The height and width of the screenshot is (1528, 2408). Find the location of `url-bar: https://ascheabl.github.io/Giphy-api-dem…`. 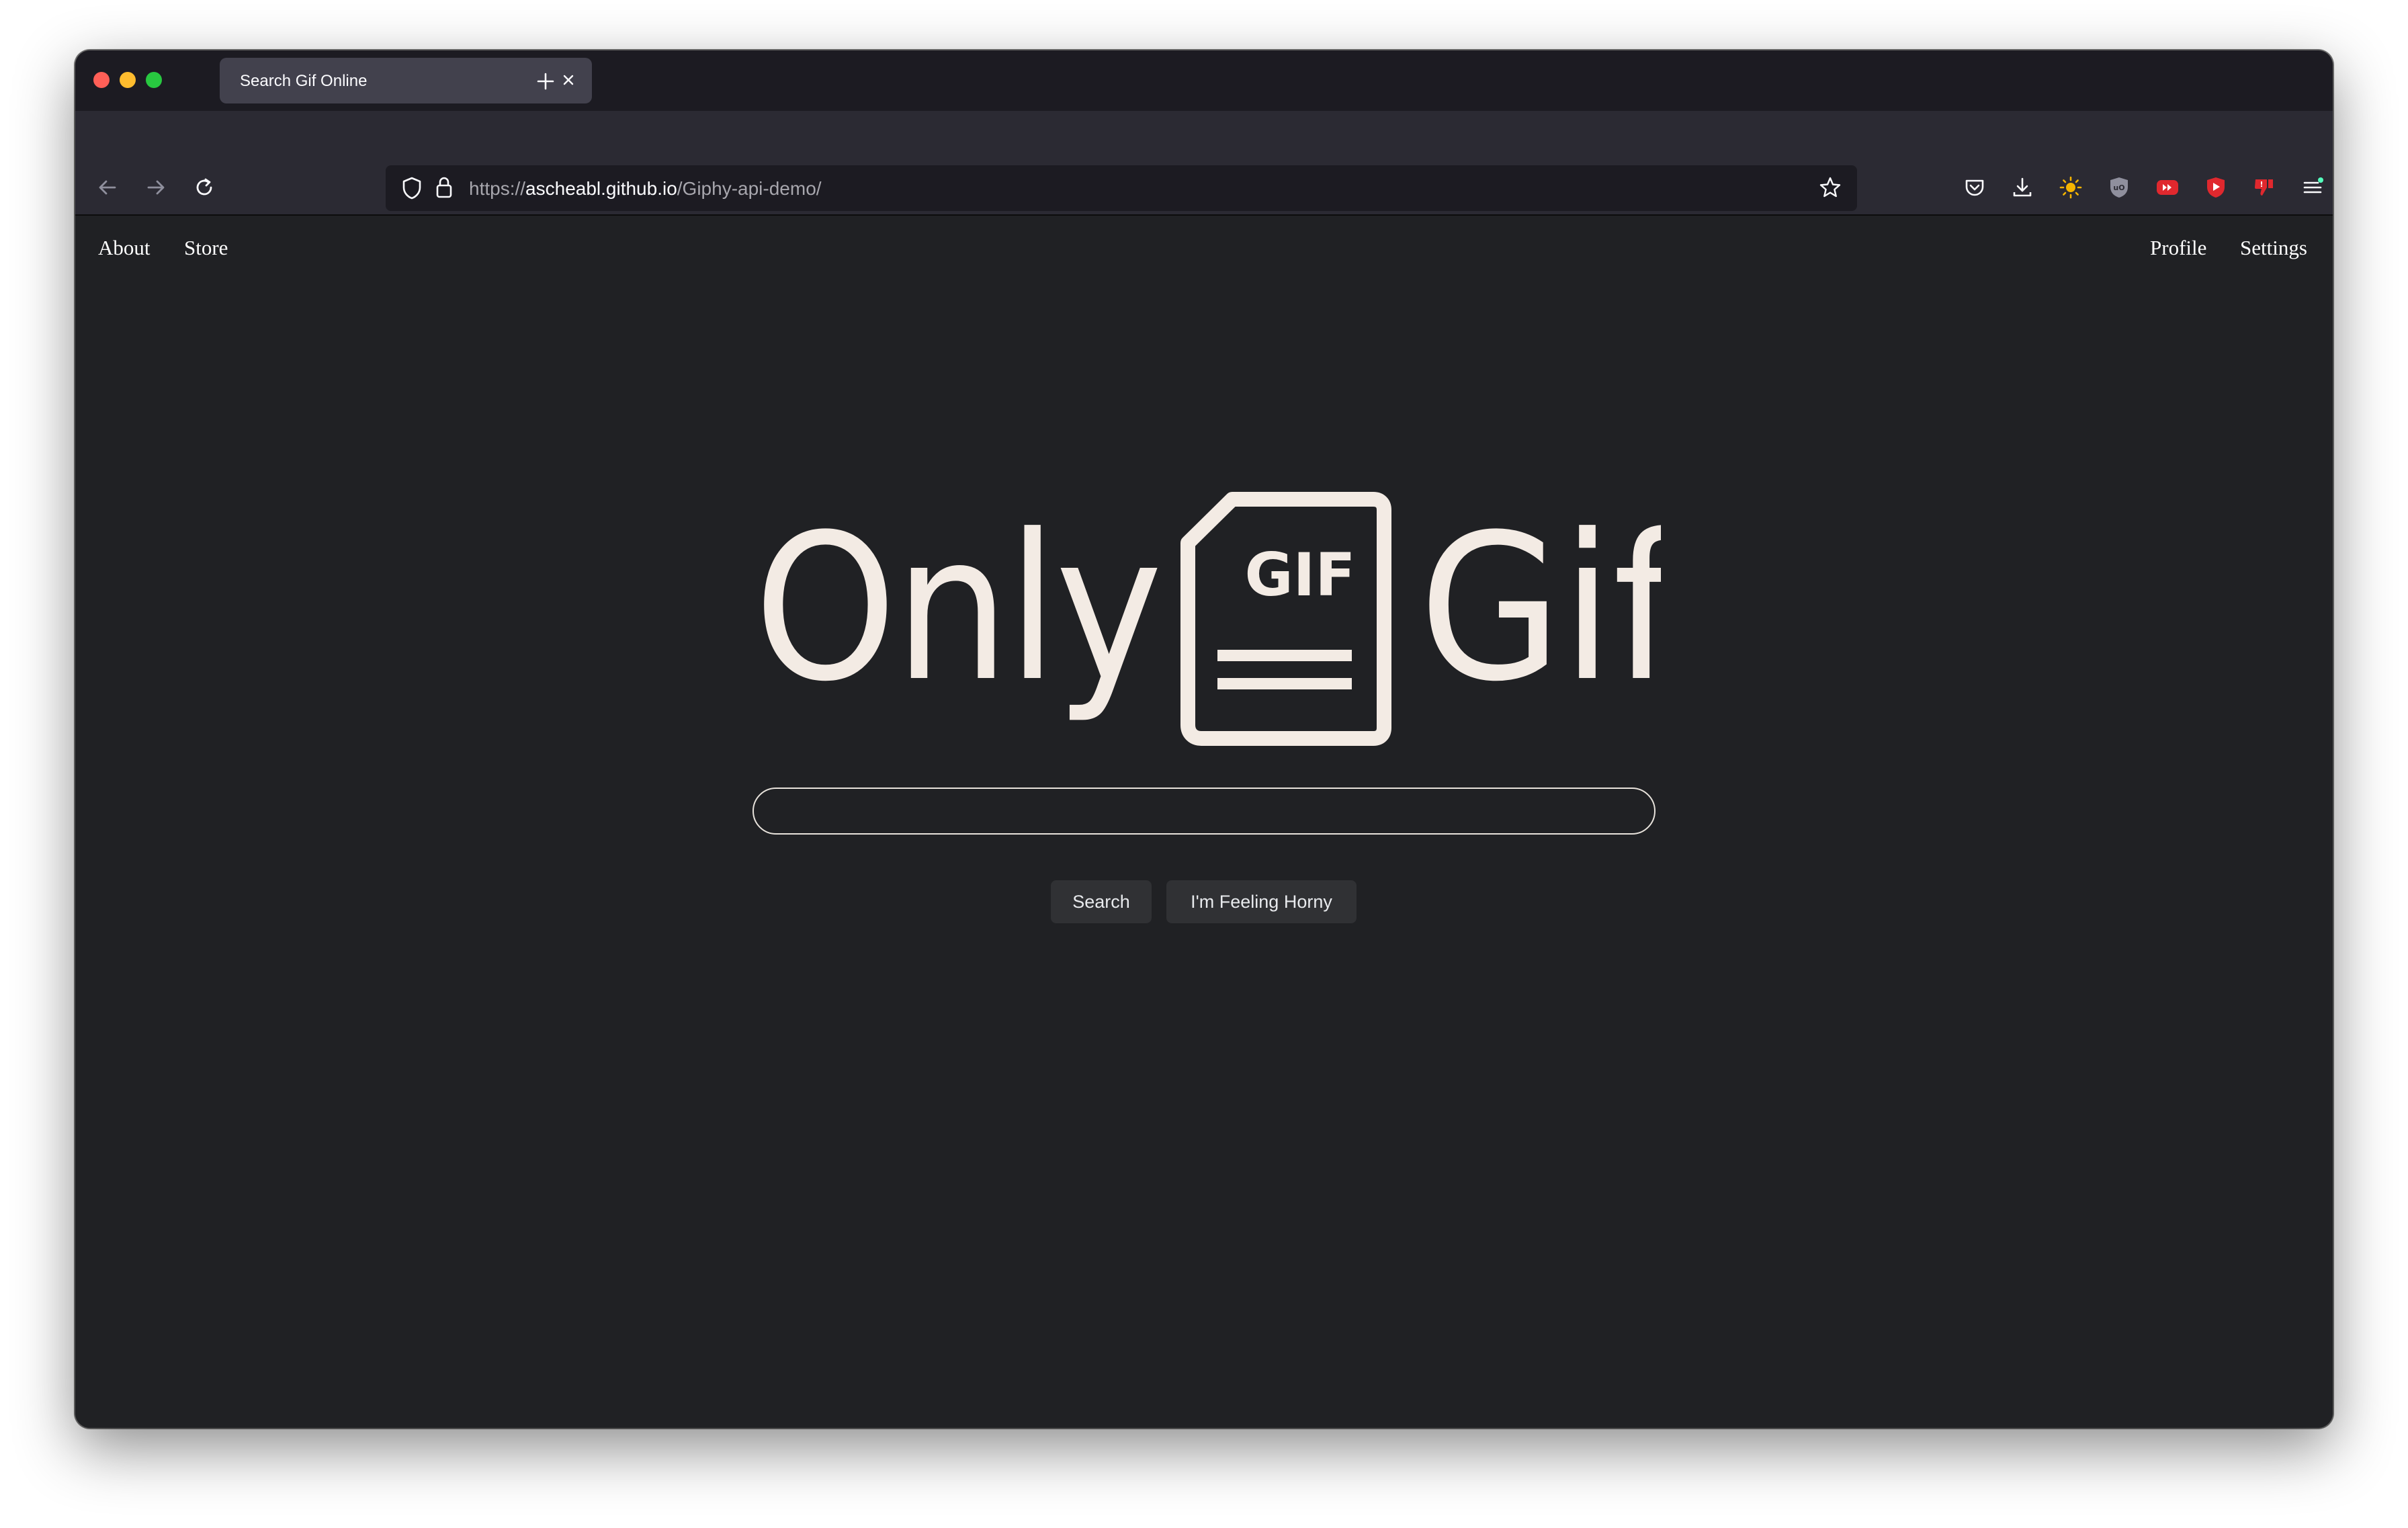

url-bar: https://ascheabl.github.io/Giphy-api-dem… is located at coordinates (1121, 188).